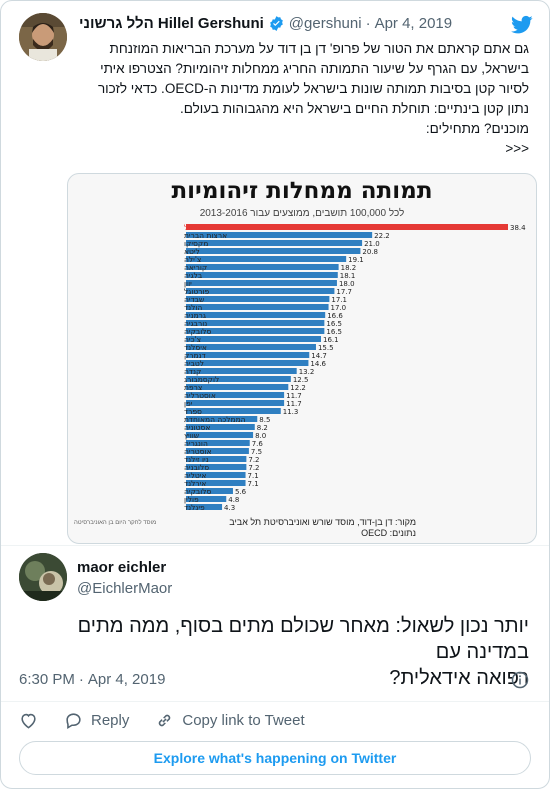 The width and height of the screenshot is (550, 789). What do you see at coordinates (522, 25) in the screenshot?
I see `twitter-bird-icon` at bounding box center [522, 25].